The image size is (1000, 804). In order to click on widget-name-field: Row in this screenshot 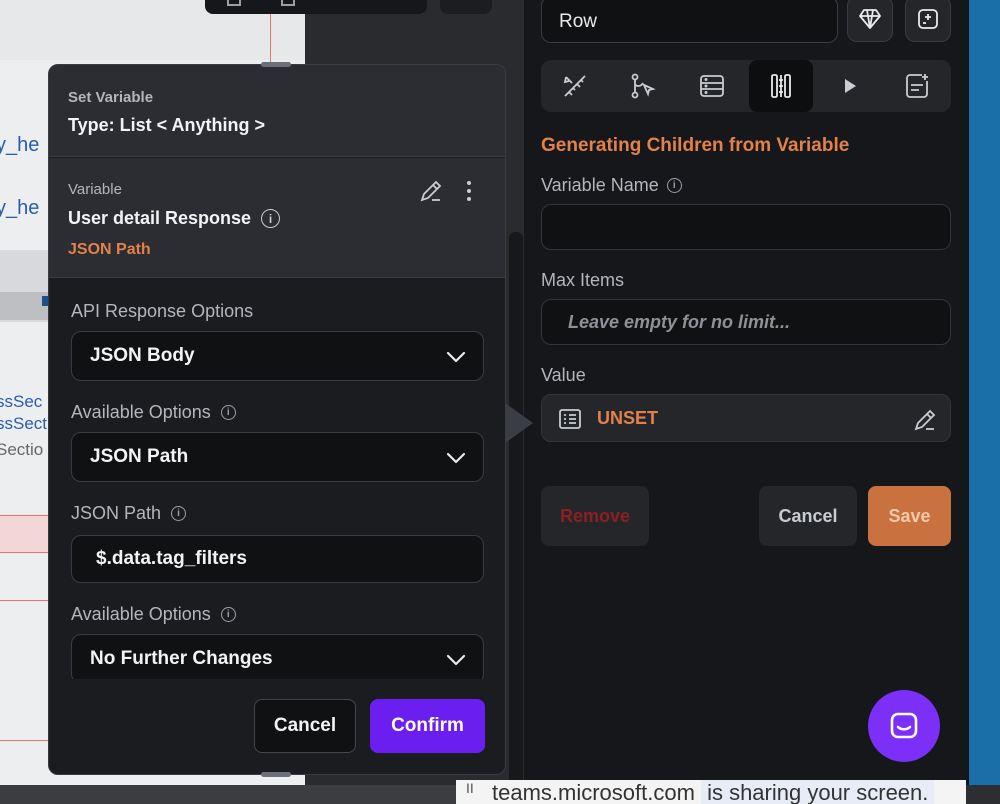, I will do `click(689, 21)`.